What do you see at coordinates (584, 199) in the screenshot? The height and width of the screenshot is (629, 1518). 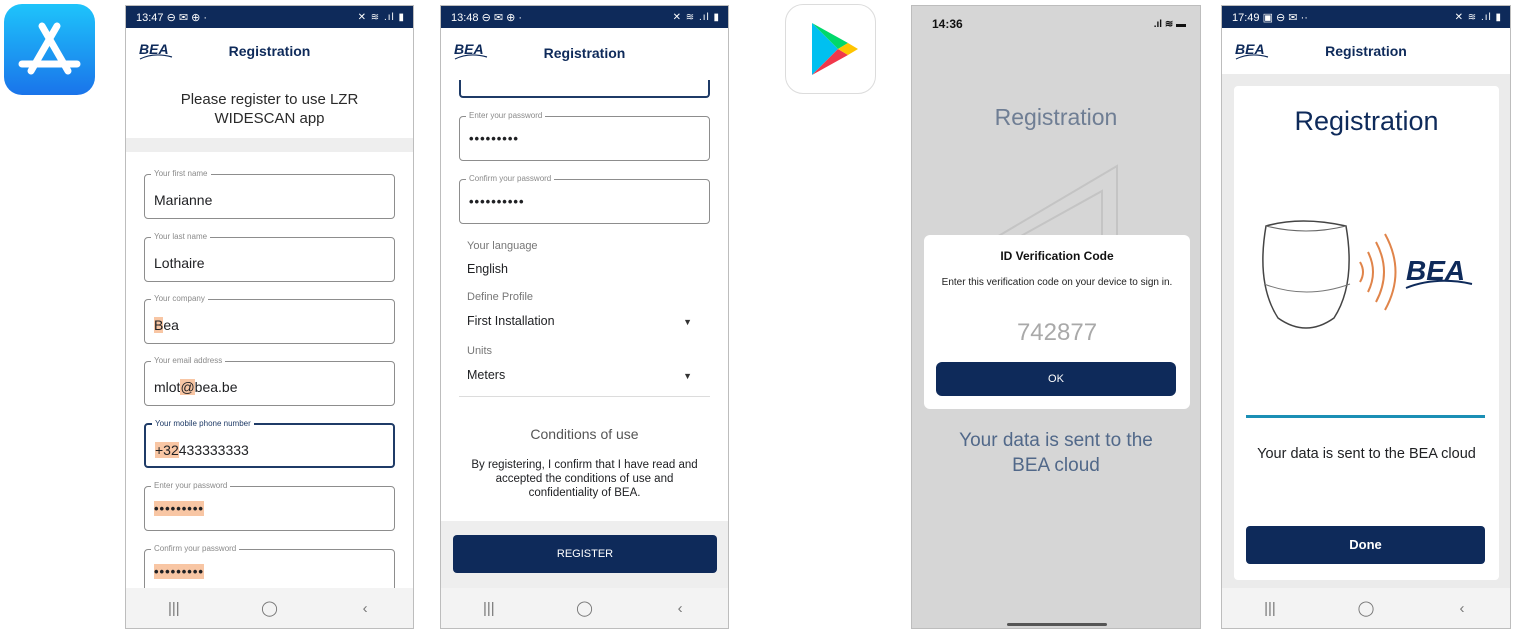 I see `confirm-password-field: Confirm your password ••••••••••` at bounding box center [584, 199].